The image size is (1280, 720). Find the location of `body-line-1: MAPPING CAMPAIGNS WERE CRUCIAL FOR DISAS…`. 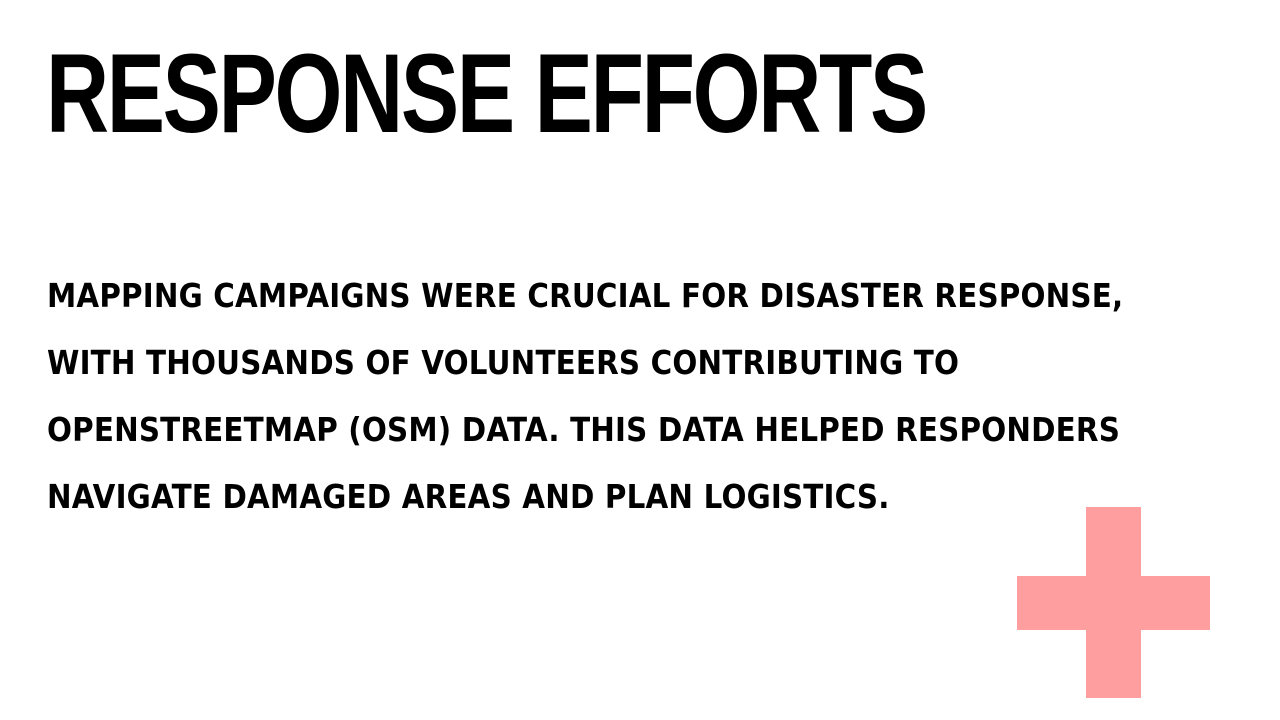

body-line-1: MAPPING CAMPAIGNS WERE CRUCIAL FOR DISAS… is located at coordinates (585, 295).